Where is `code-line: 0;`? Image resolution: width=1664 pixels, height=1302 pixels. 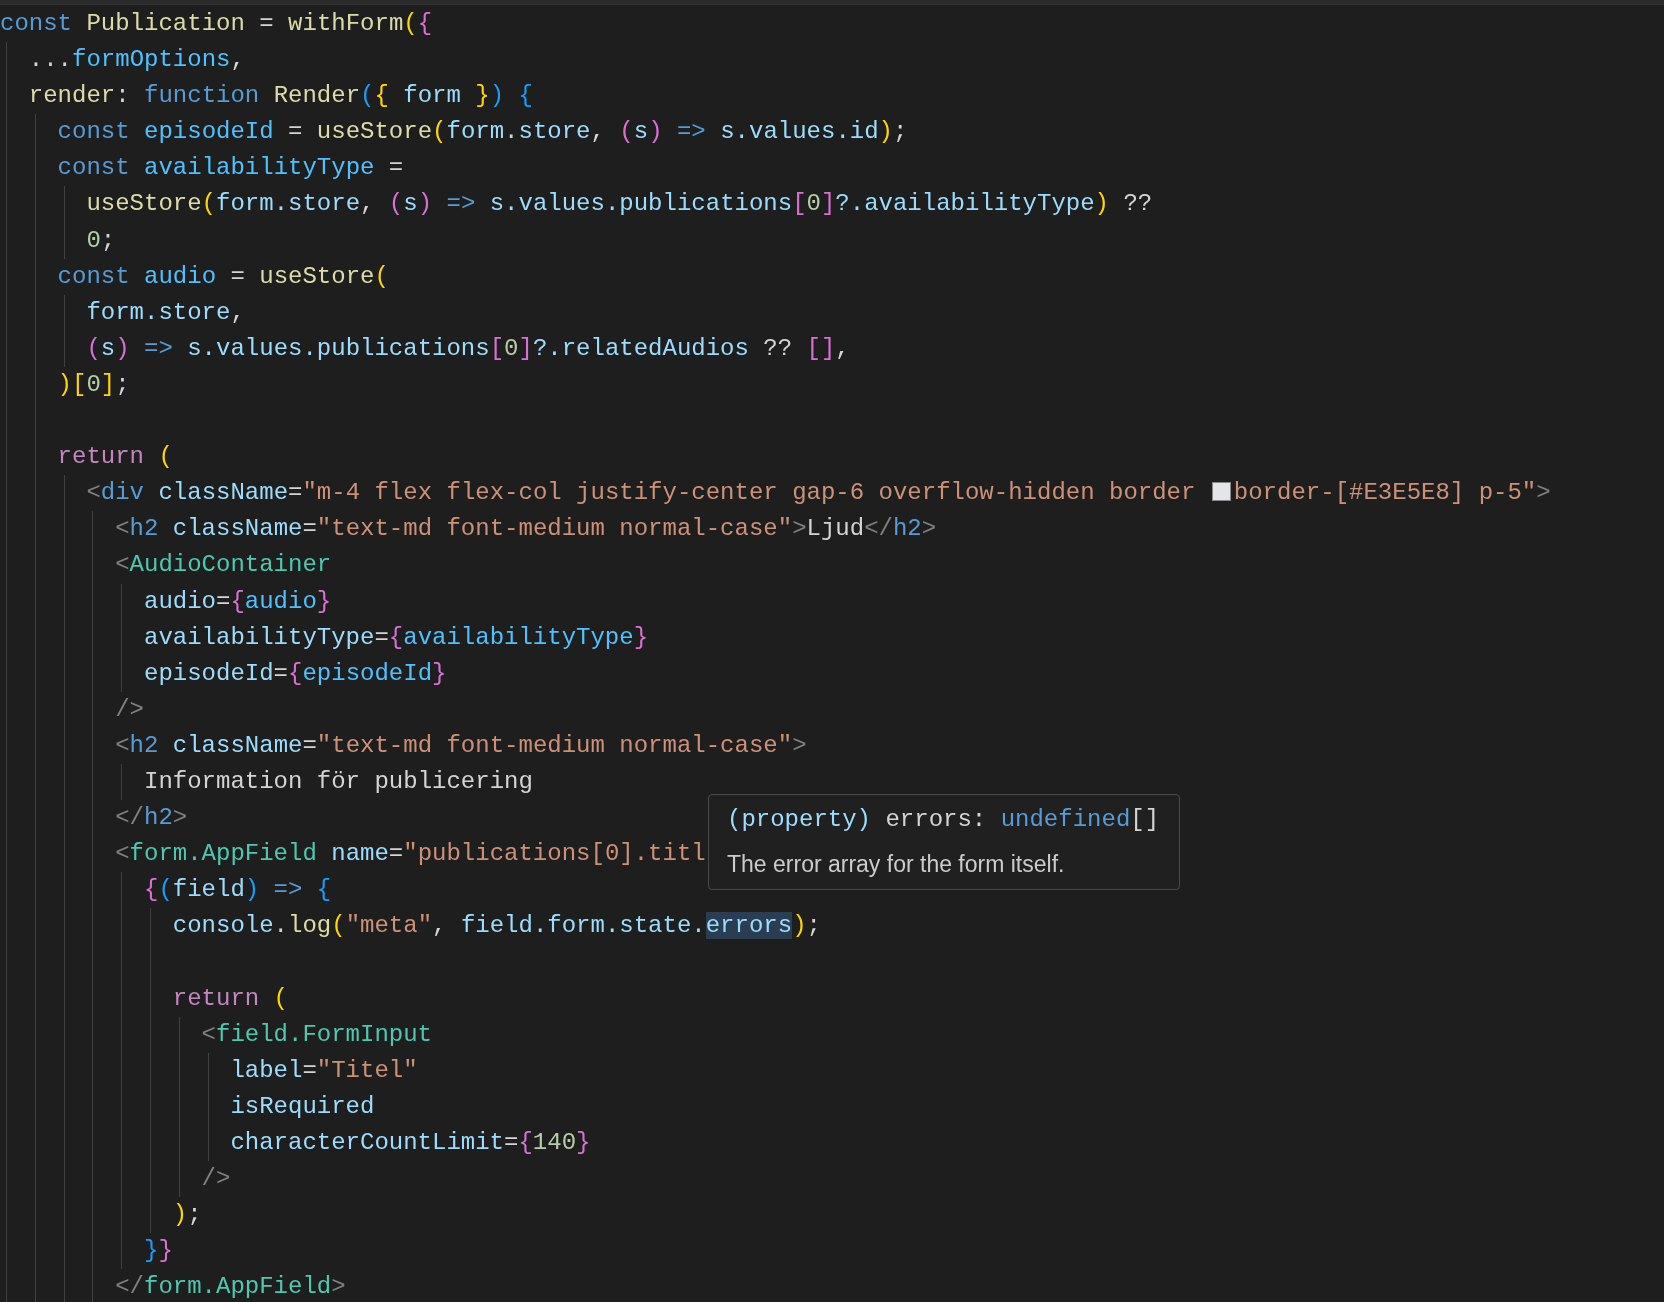 code-line: 0; is located at coordinates (58, 240).